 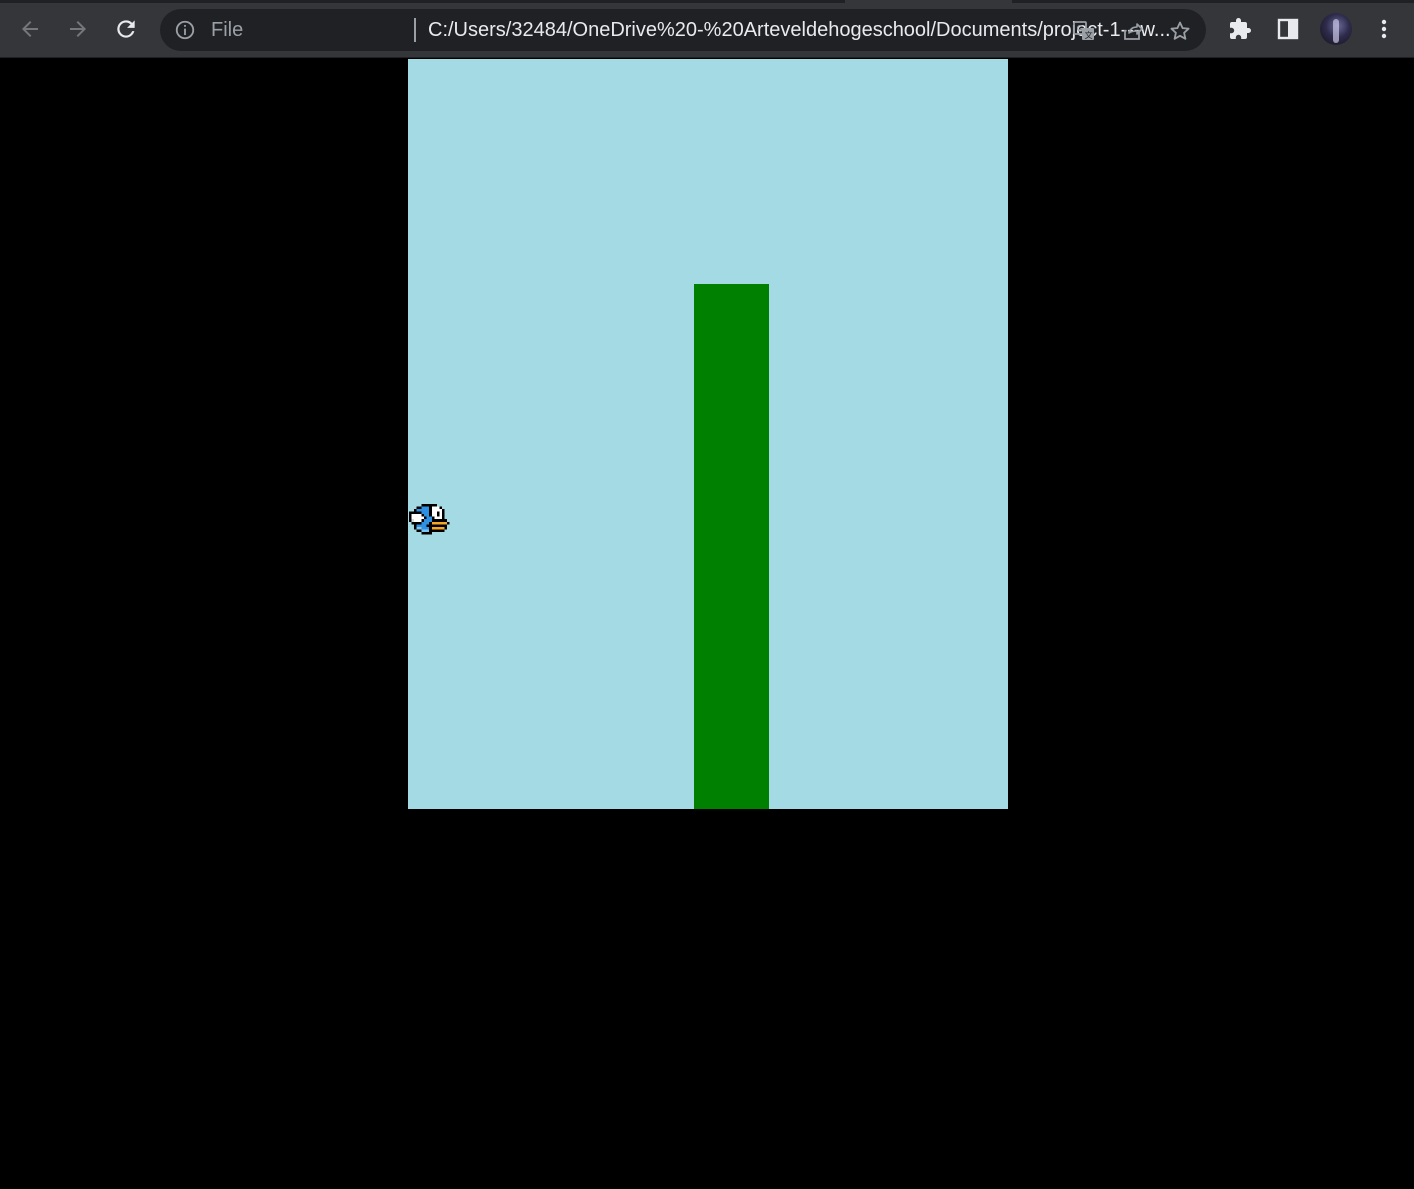 I want to click on profile-avatar, so click(x=1336, y=29).